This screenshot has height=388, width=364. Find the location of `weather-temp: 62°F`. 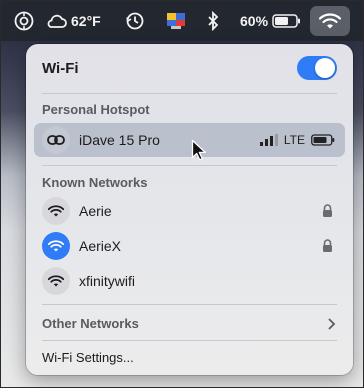

weather-temp: 62°F is located at coordinates (86, 21).